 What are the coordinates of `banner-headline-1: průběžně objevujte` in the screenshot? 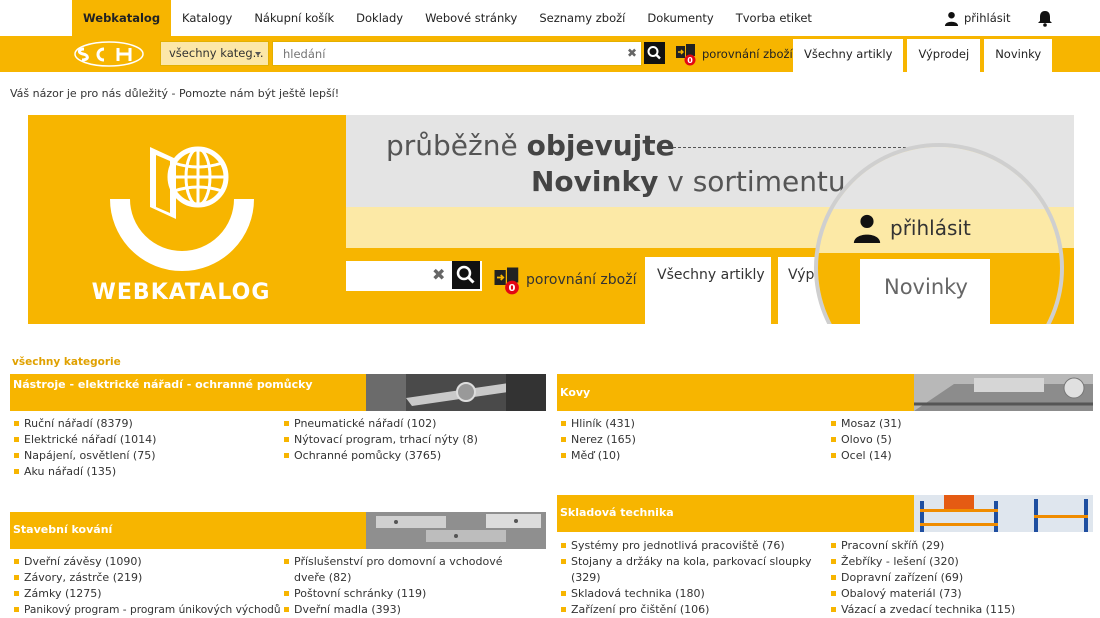 It's located at (530, 145).